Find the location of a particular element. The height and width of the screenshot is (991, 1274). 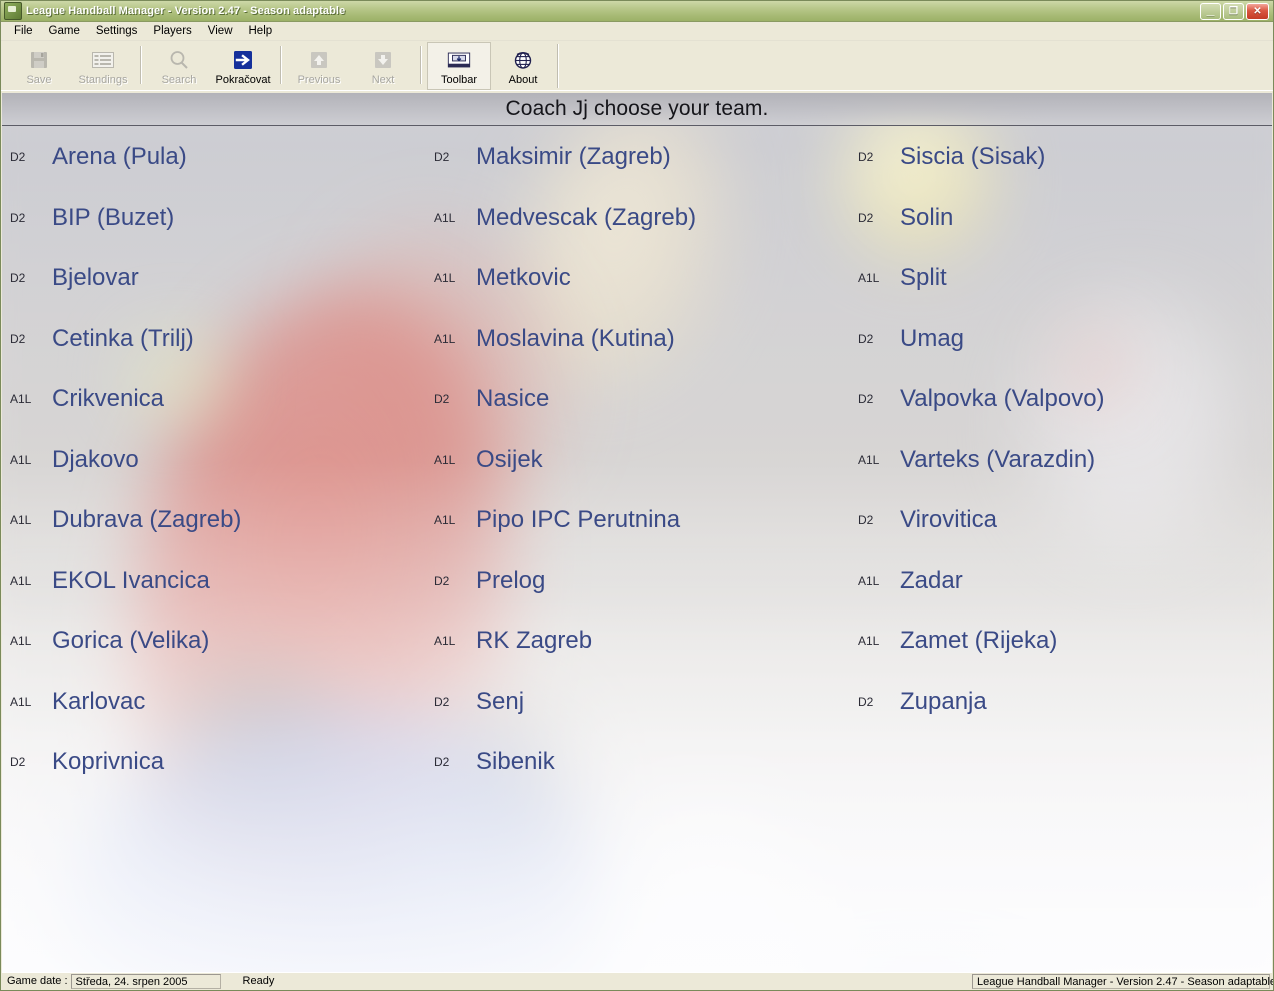

team-row: D2 Koprivnica is located at coordinates (214, 762).